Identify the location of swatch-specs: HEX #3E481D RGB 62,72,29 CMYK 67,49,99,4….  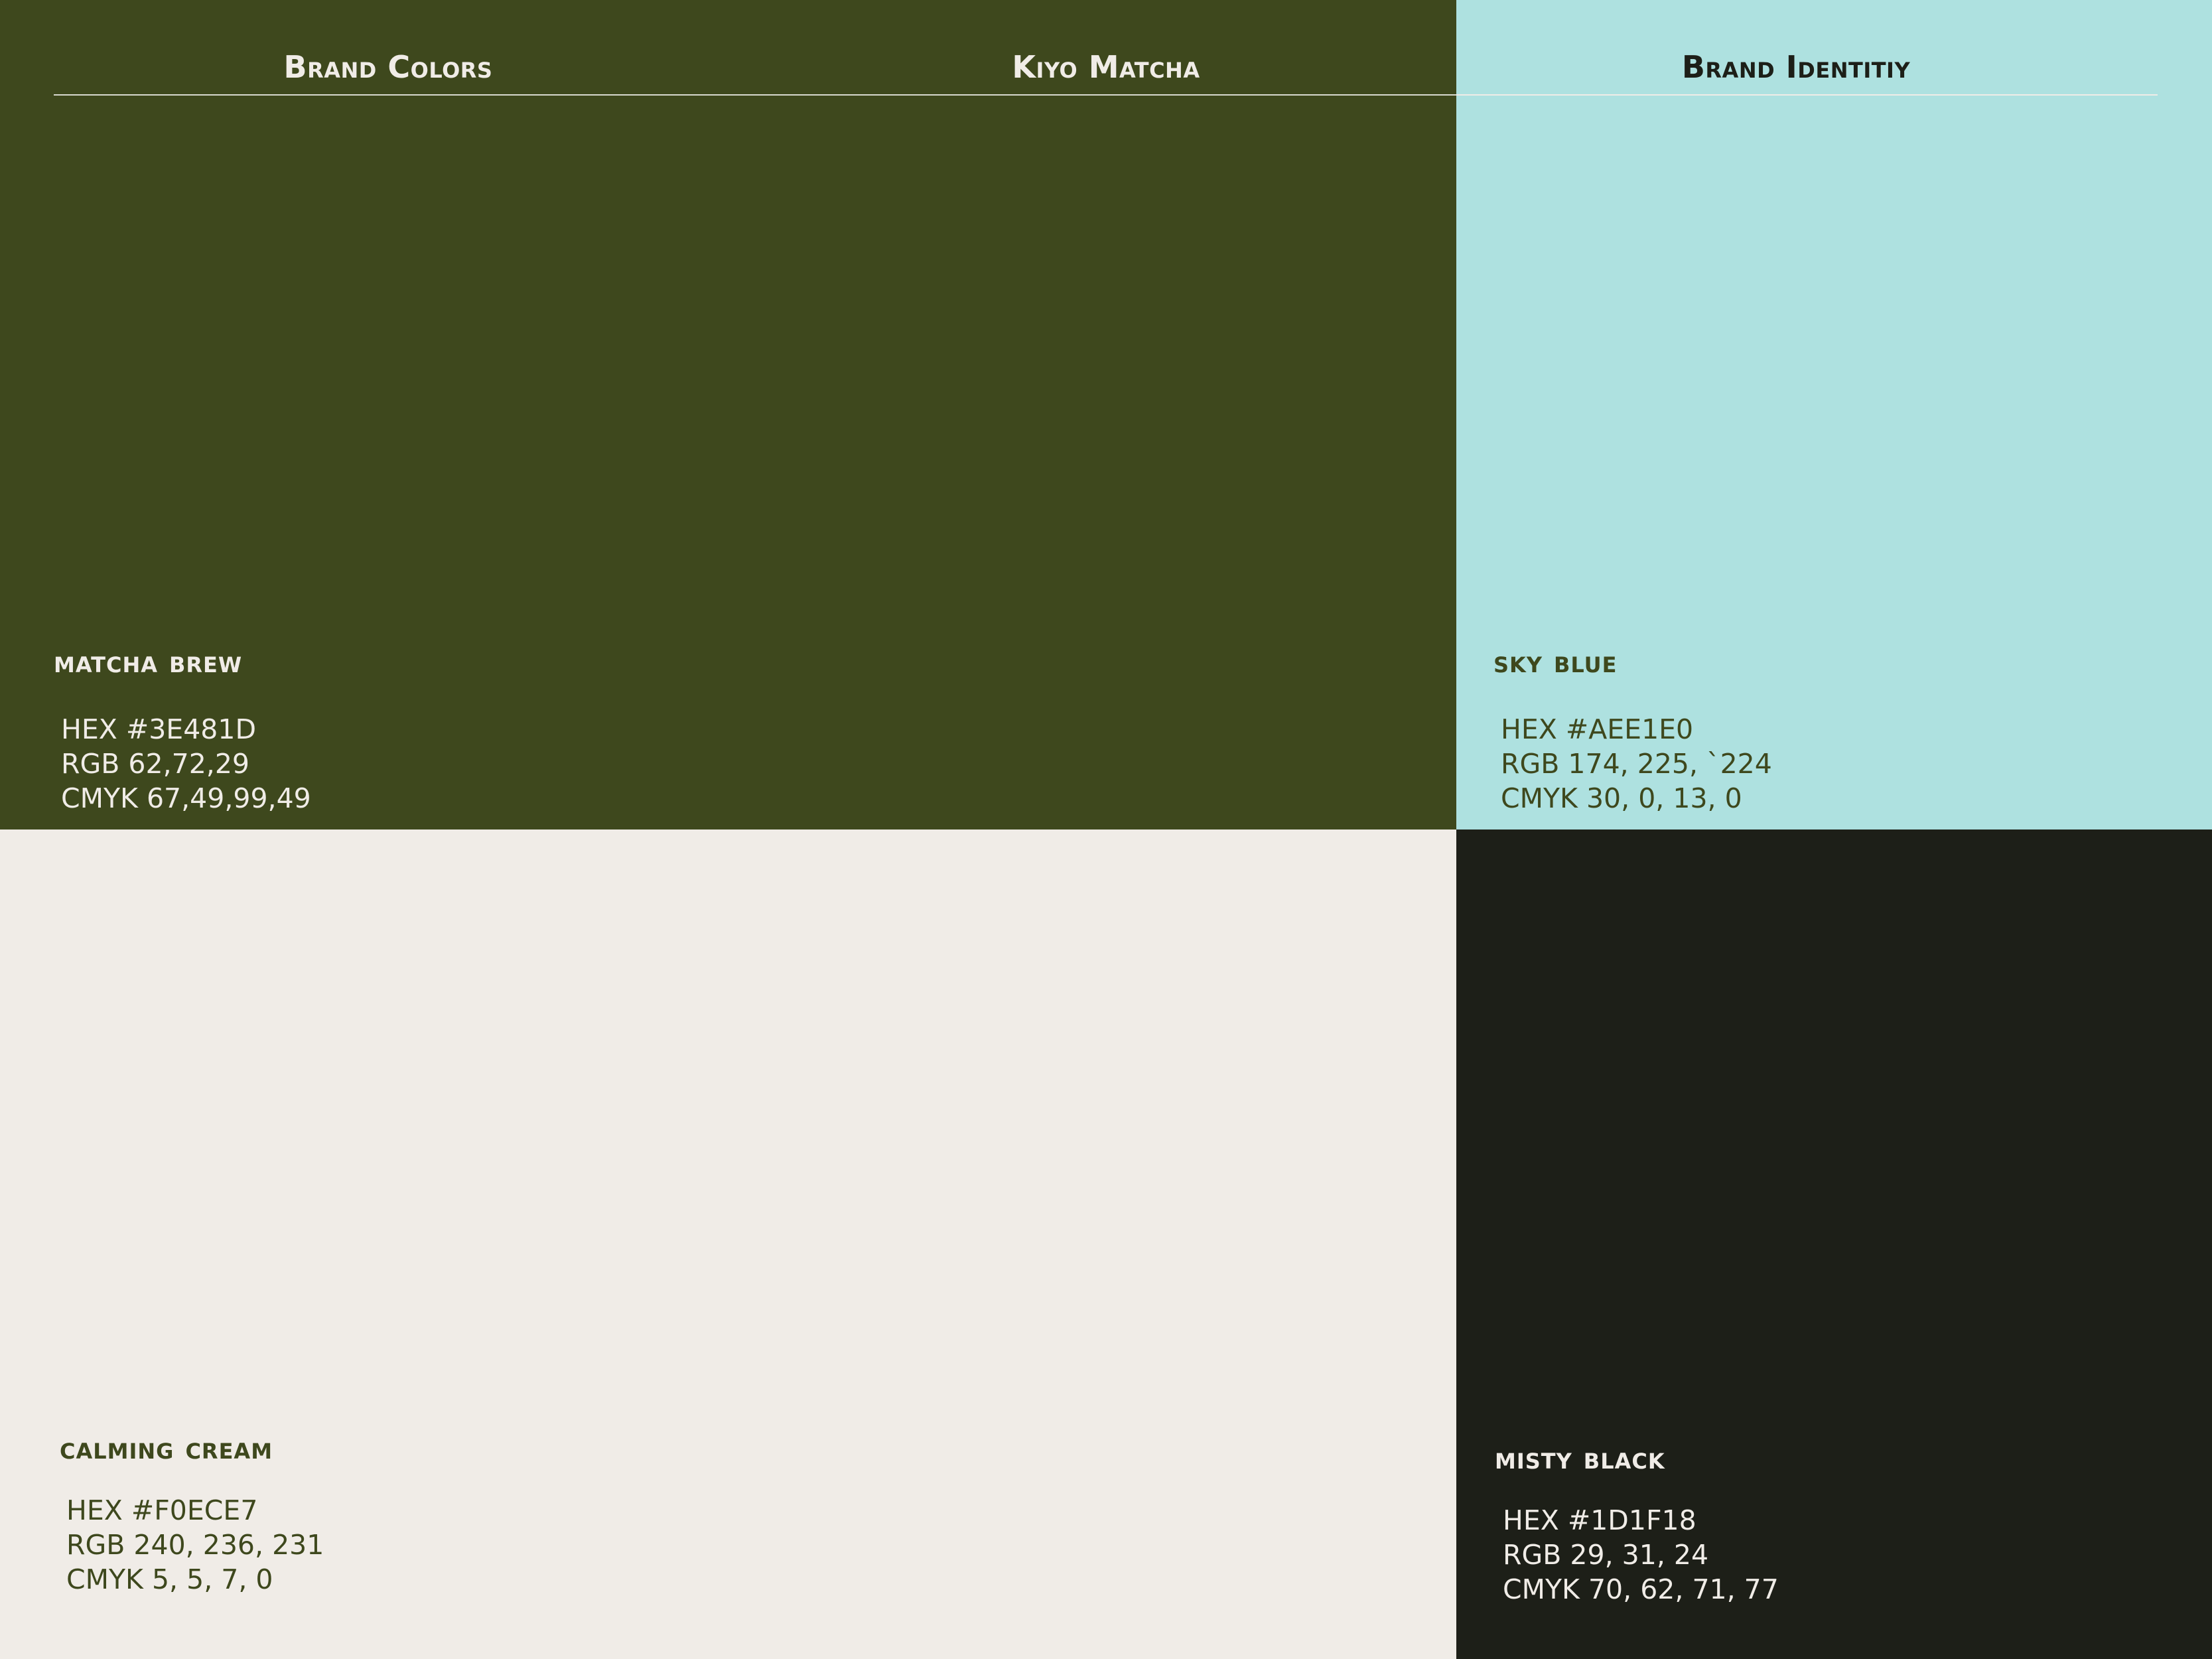
(186, 764).